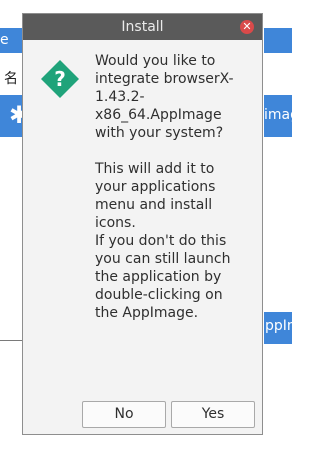 Image resolution: width=320 pixels, height=455 pixels. I want to click on close-icon: ✕, so click(247, 27).